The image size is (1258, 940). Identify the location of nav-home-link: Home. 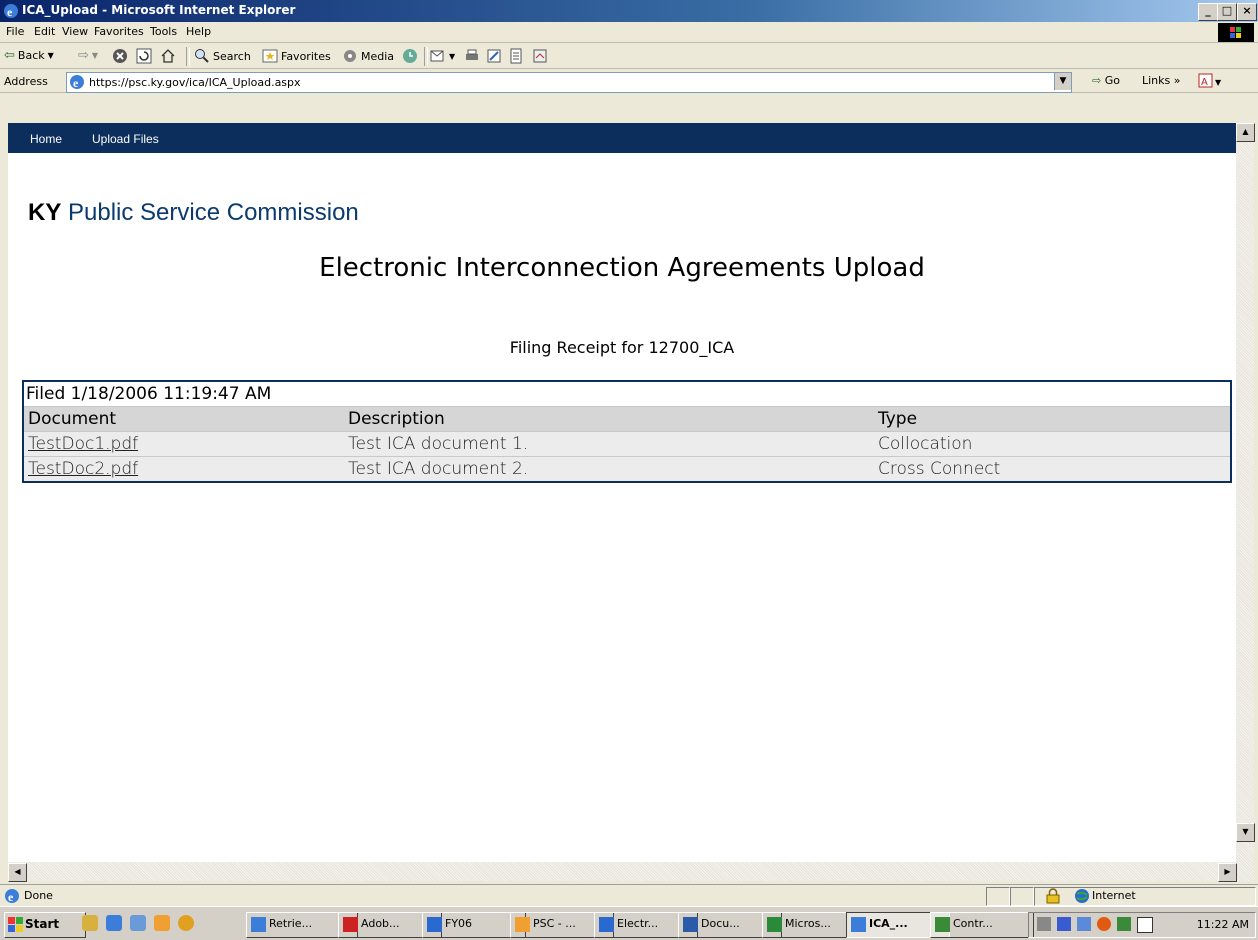
(46, 139).